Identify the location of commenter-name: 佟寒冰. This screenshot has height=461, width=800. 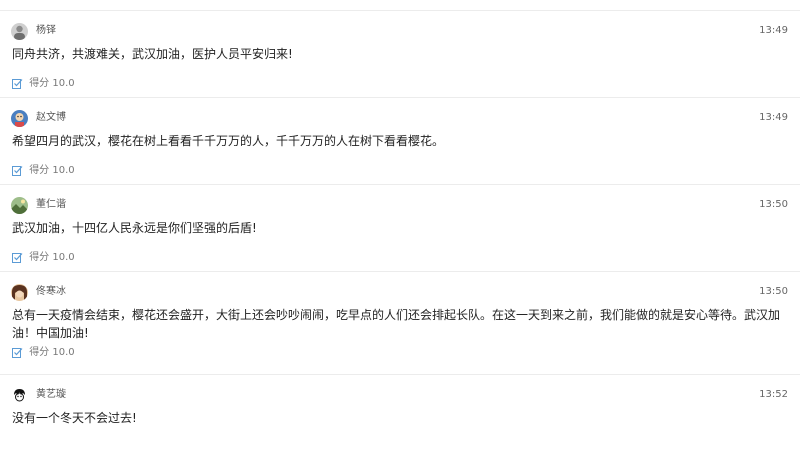
(51, 292).